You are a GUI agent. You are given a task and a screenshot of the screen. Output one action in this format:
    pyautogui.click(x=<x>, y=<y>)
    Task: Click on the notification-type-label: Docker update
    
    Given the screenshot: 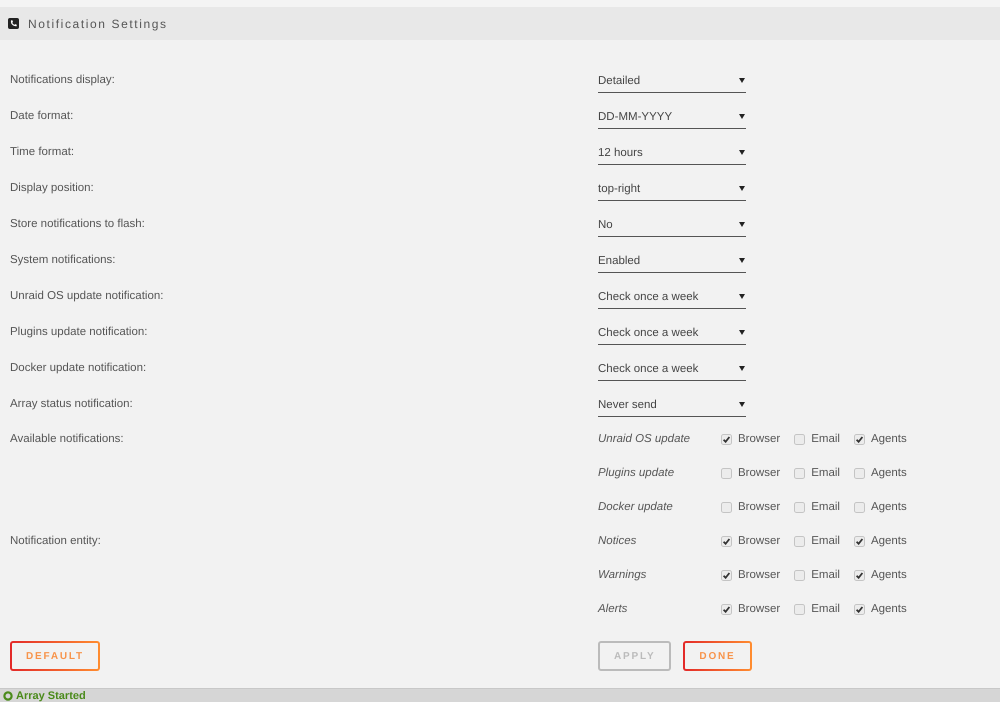 What is the action you would take?
    pyautogui.click(x=636, y=507)
    